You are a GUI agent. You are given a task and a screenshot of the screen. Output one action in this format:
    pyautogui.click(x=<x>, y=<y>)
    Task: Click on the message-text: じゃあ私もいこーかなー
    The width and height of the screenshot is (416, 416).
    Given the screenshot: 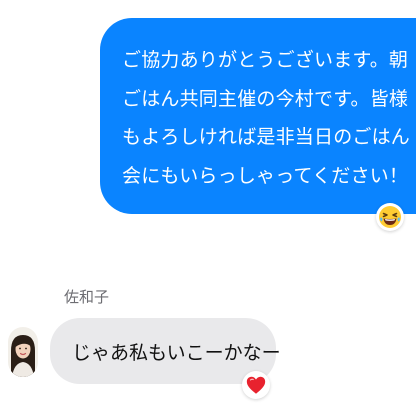 What is the action you would take?
    pyautogui.click(x=176, y=352)
    